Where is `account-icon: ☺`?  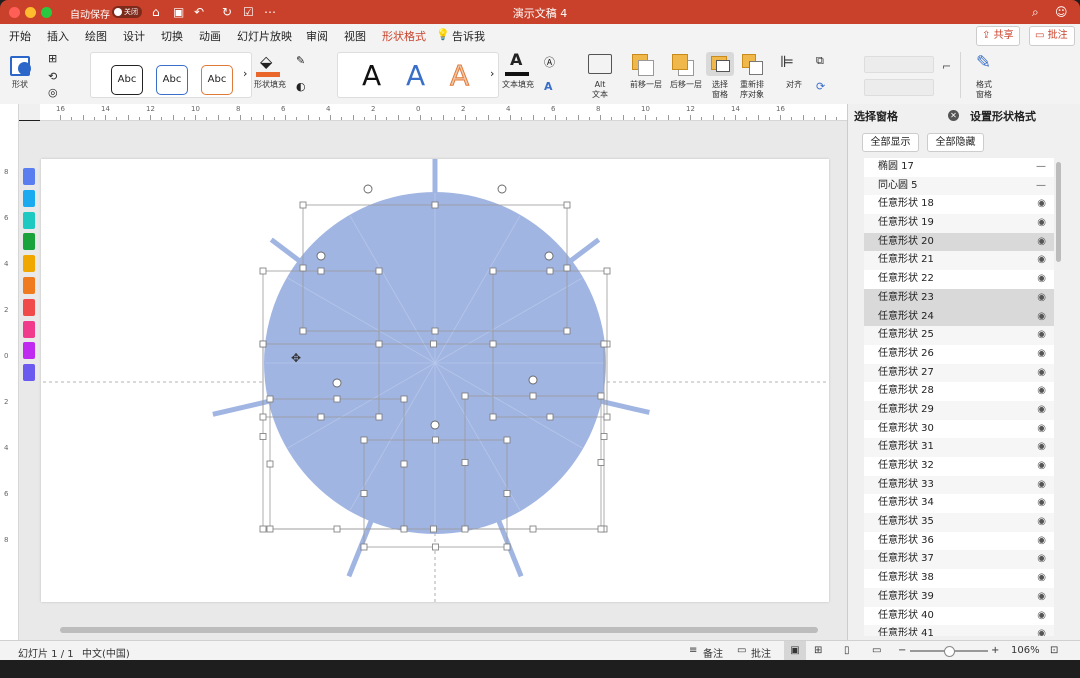
account-icon: ☺ is located at coordinates (1061, 12).